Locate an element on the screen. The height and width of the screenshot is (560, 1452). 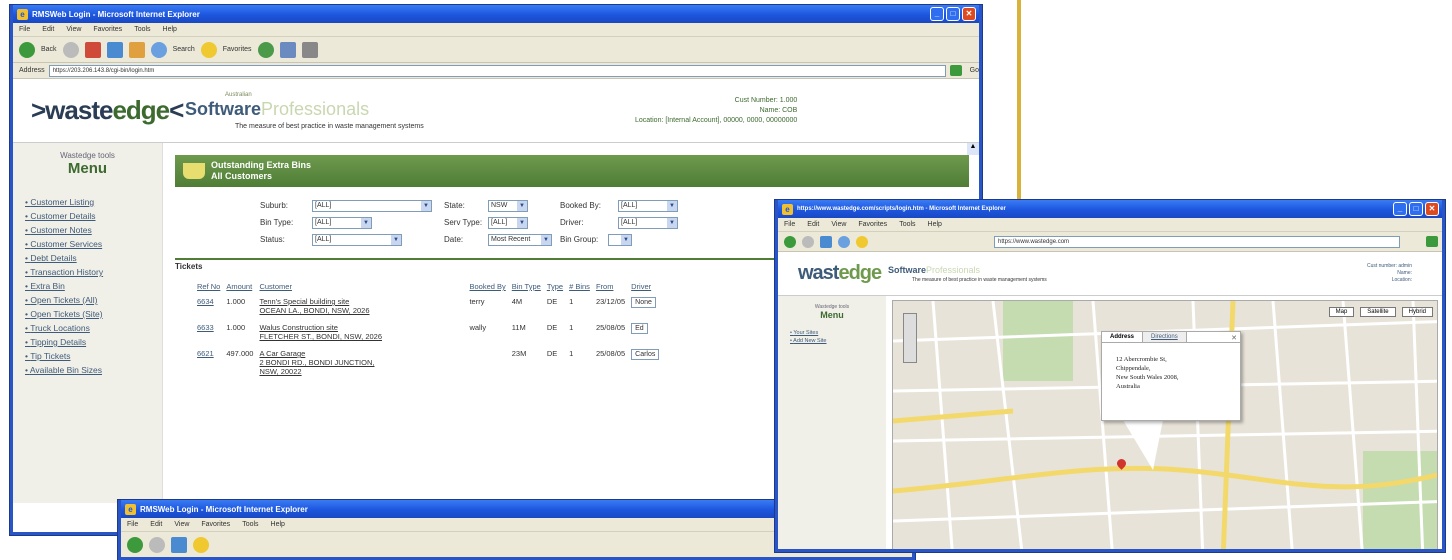
customer-link: A Car Garage is located at coordinates (361, 353).